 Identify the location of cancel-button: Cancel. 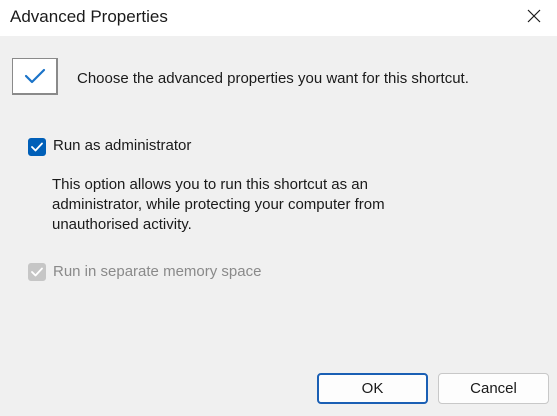
(493, 388).